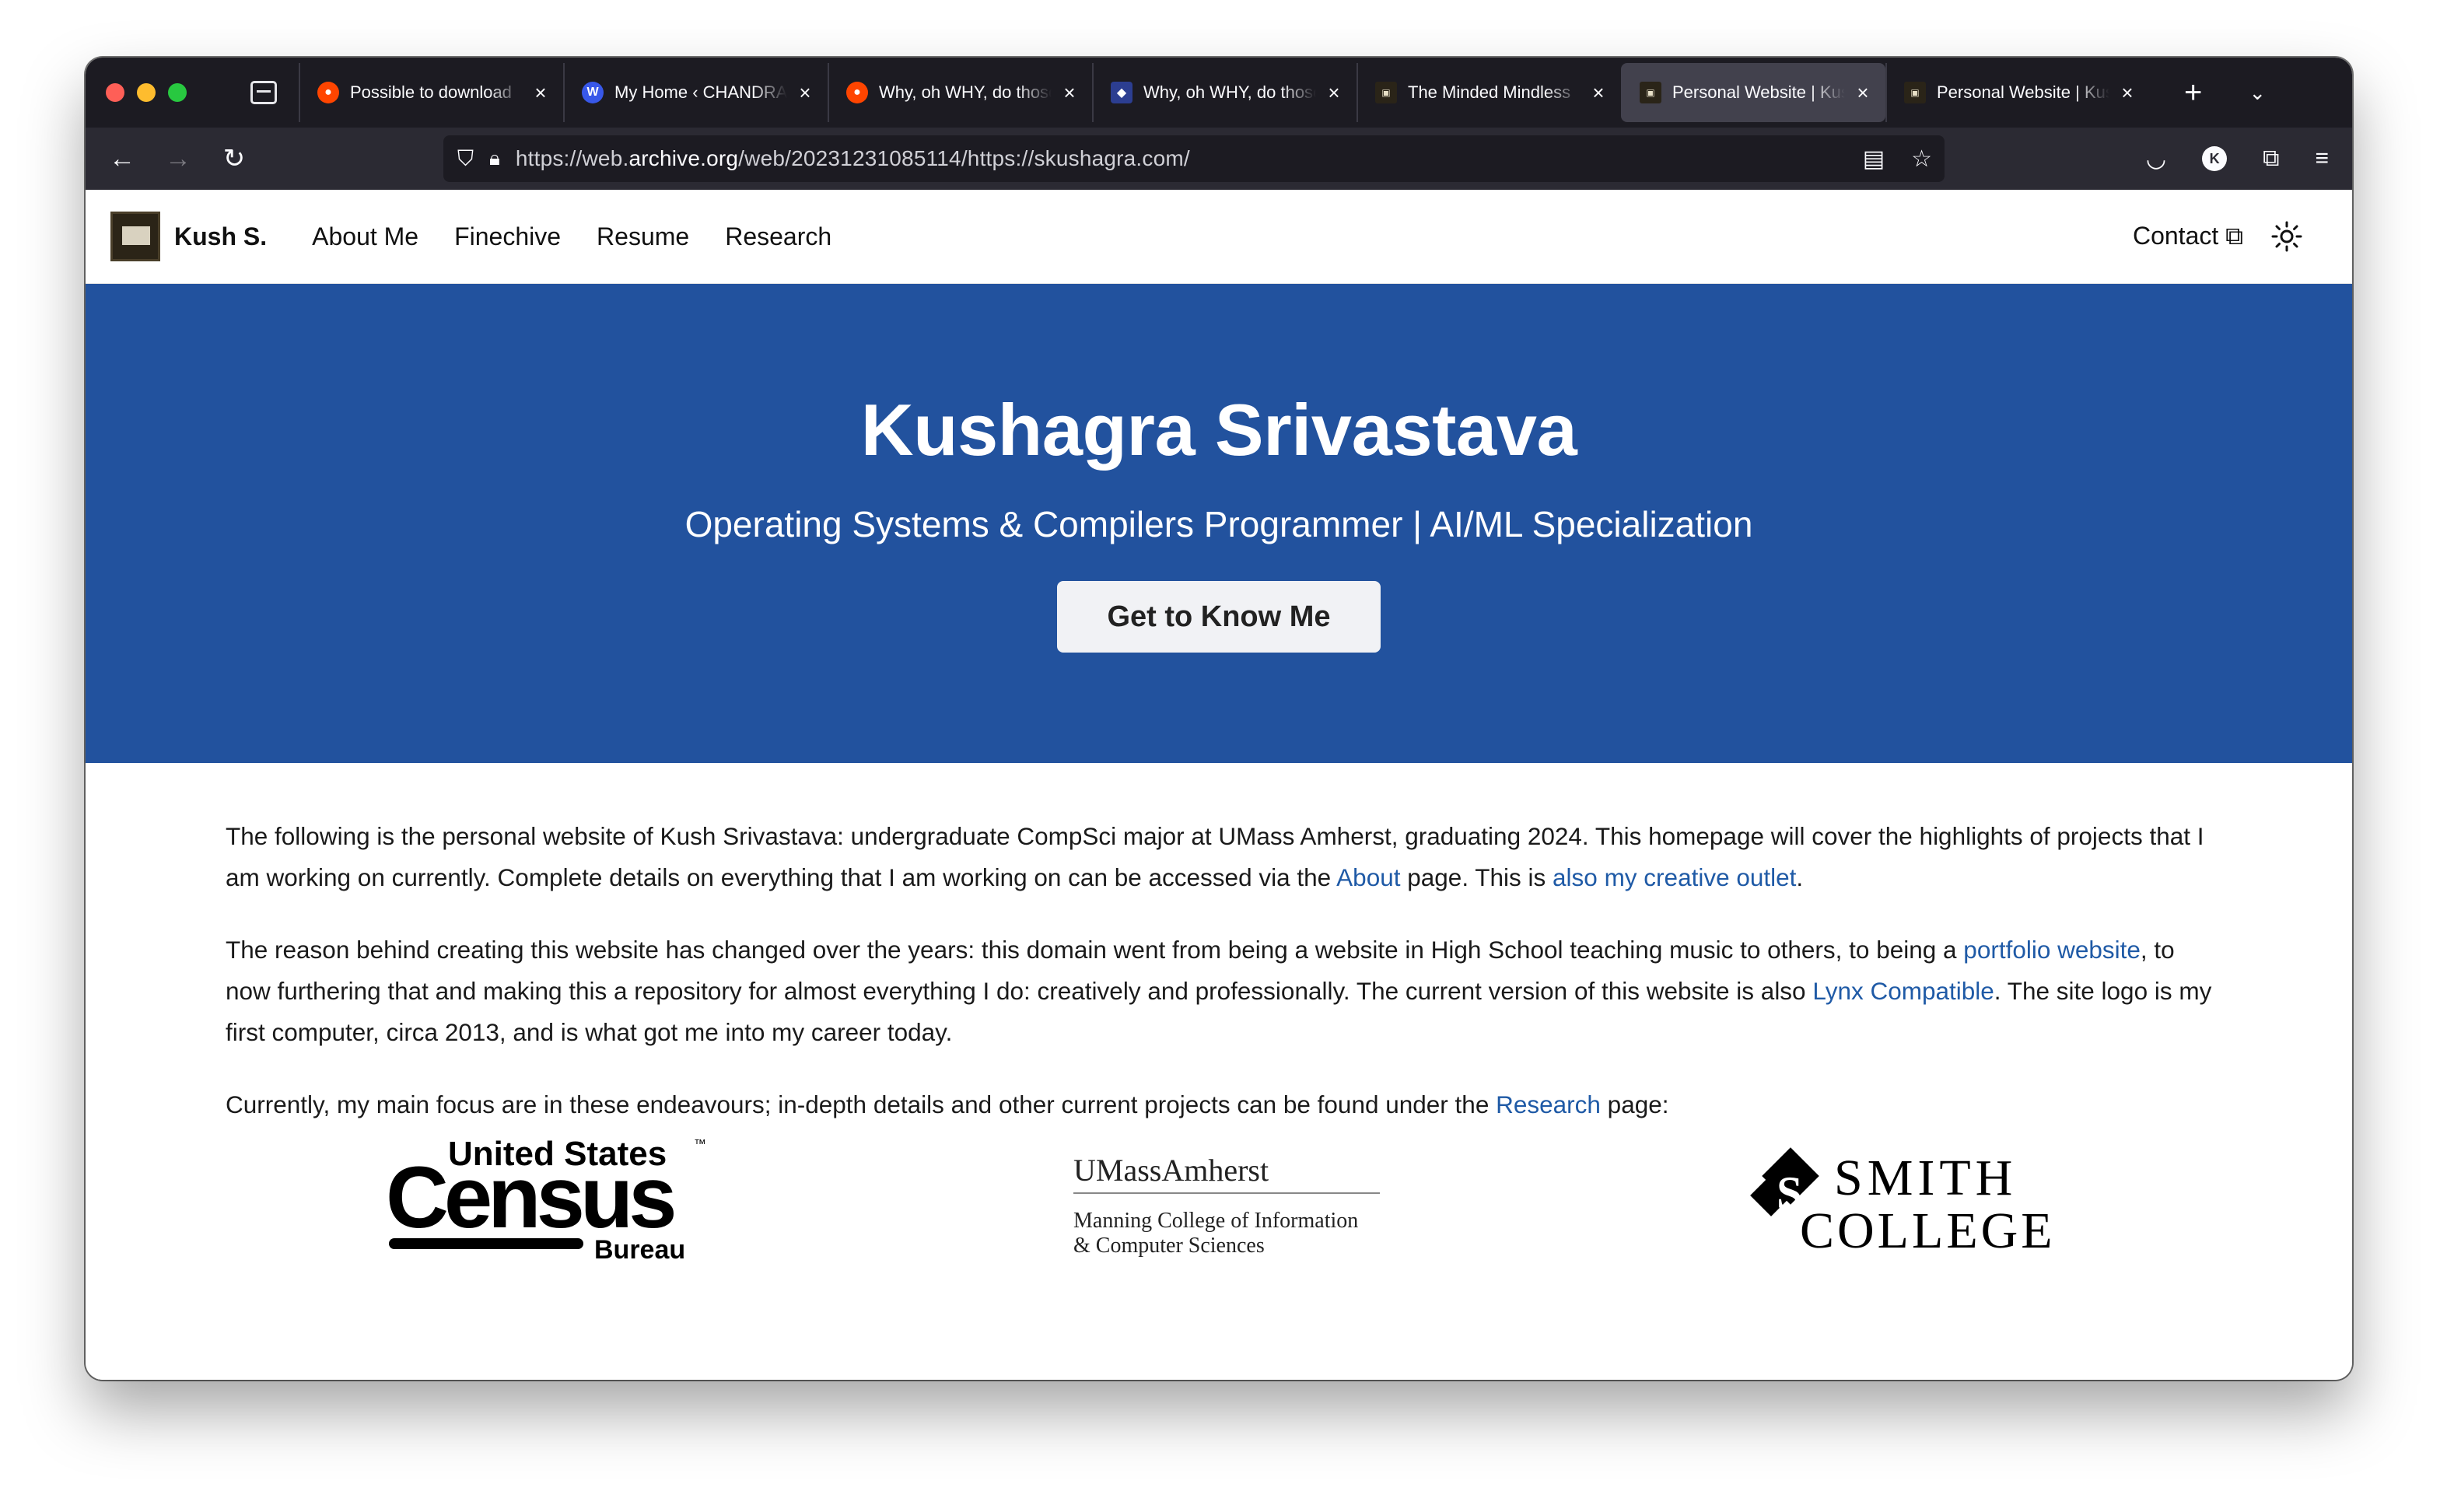 The height and width of the screenshot is (1512, 2461). I want to click on smith-college-logo: S SMITH COLLEGE, so click(1910, 1205).